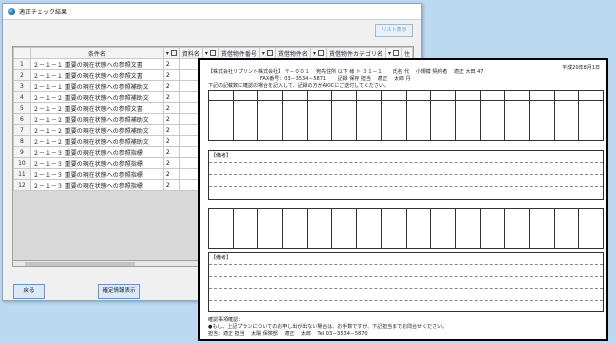 Image resolution: width=616 pixels, height=343 pixels. What do you see at coordinates (96, 53) in the screenshot?
I see `grid-header-condition: 条件名` at bounding box center [96, 53].